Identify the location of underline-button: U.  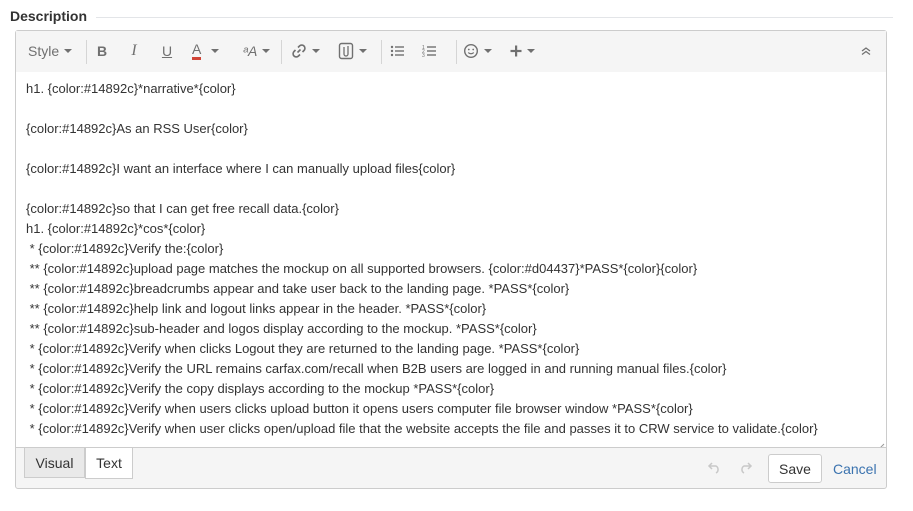
(167, 51).